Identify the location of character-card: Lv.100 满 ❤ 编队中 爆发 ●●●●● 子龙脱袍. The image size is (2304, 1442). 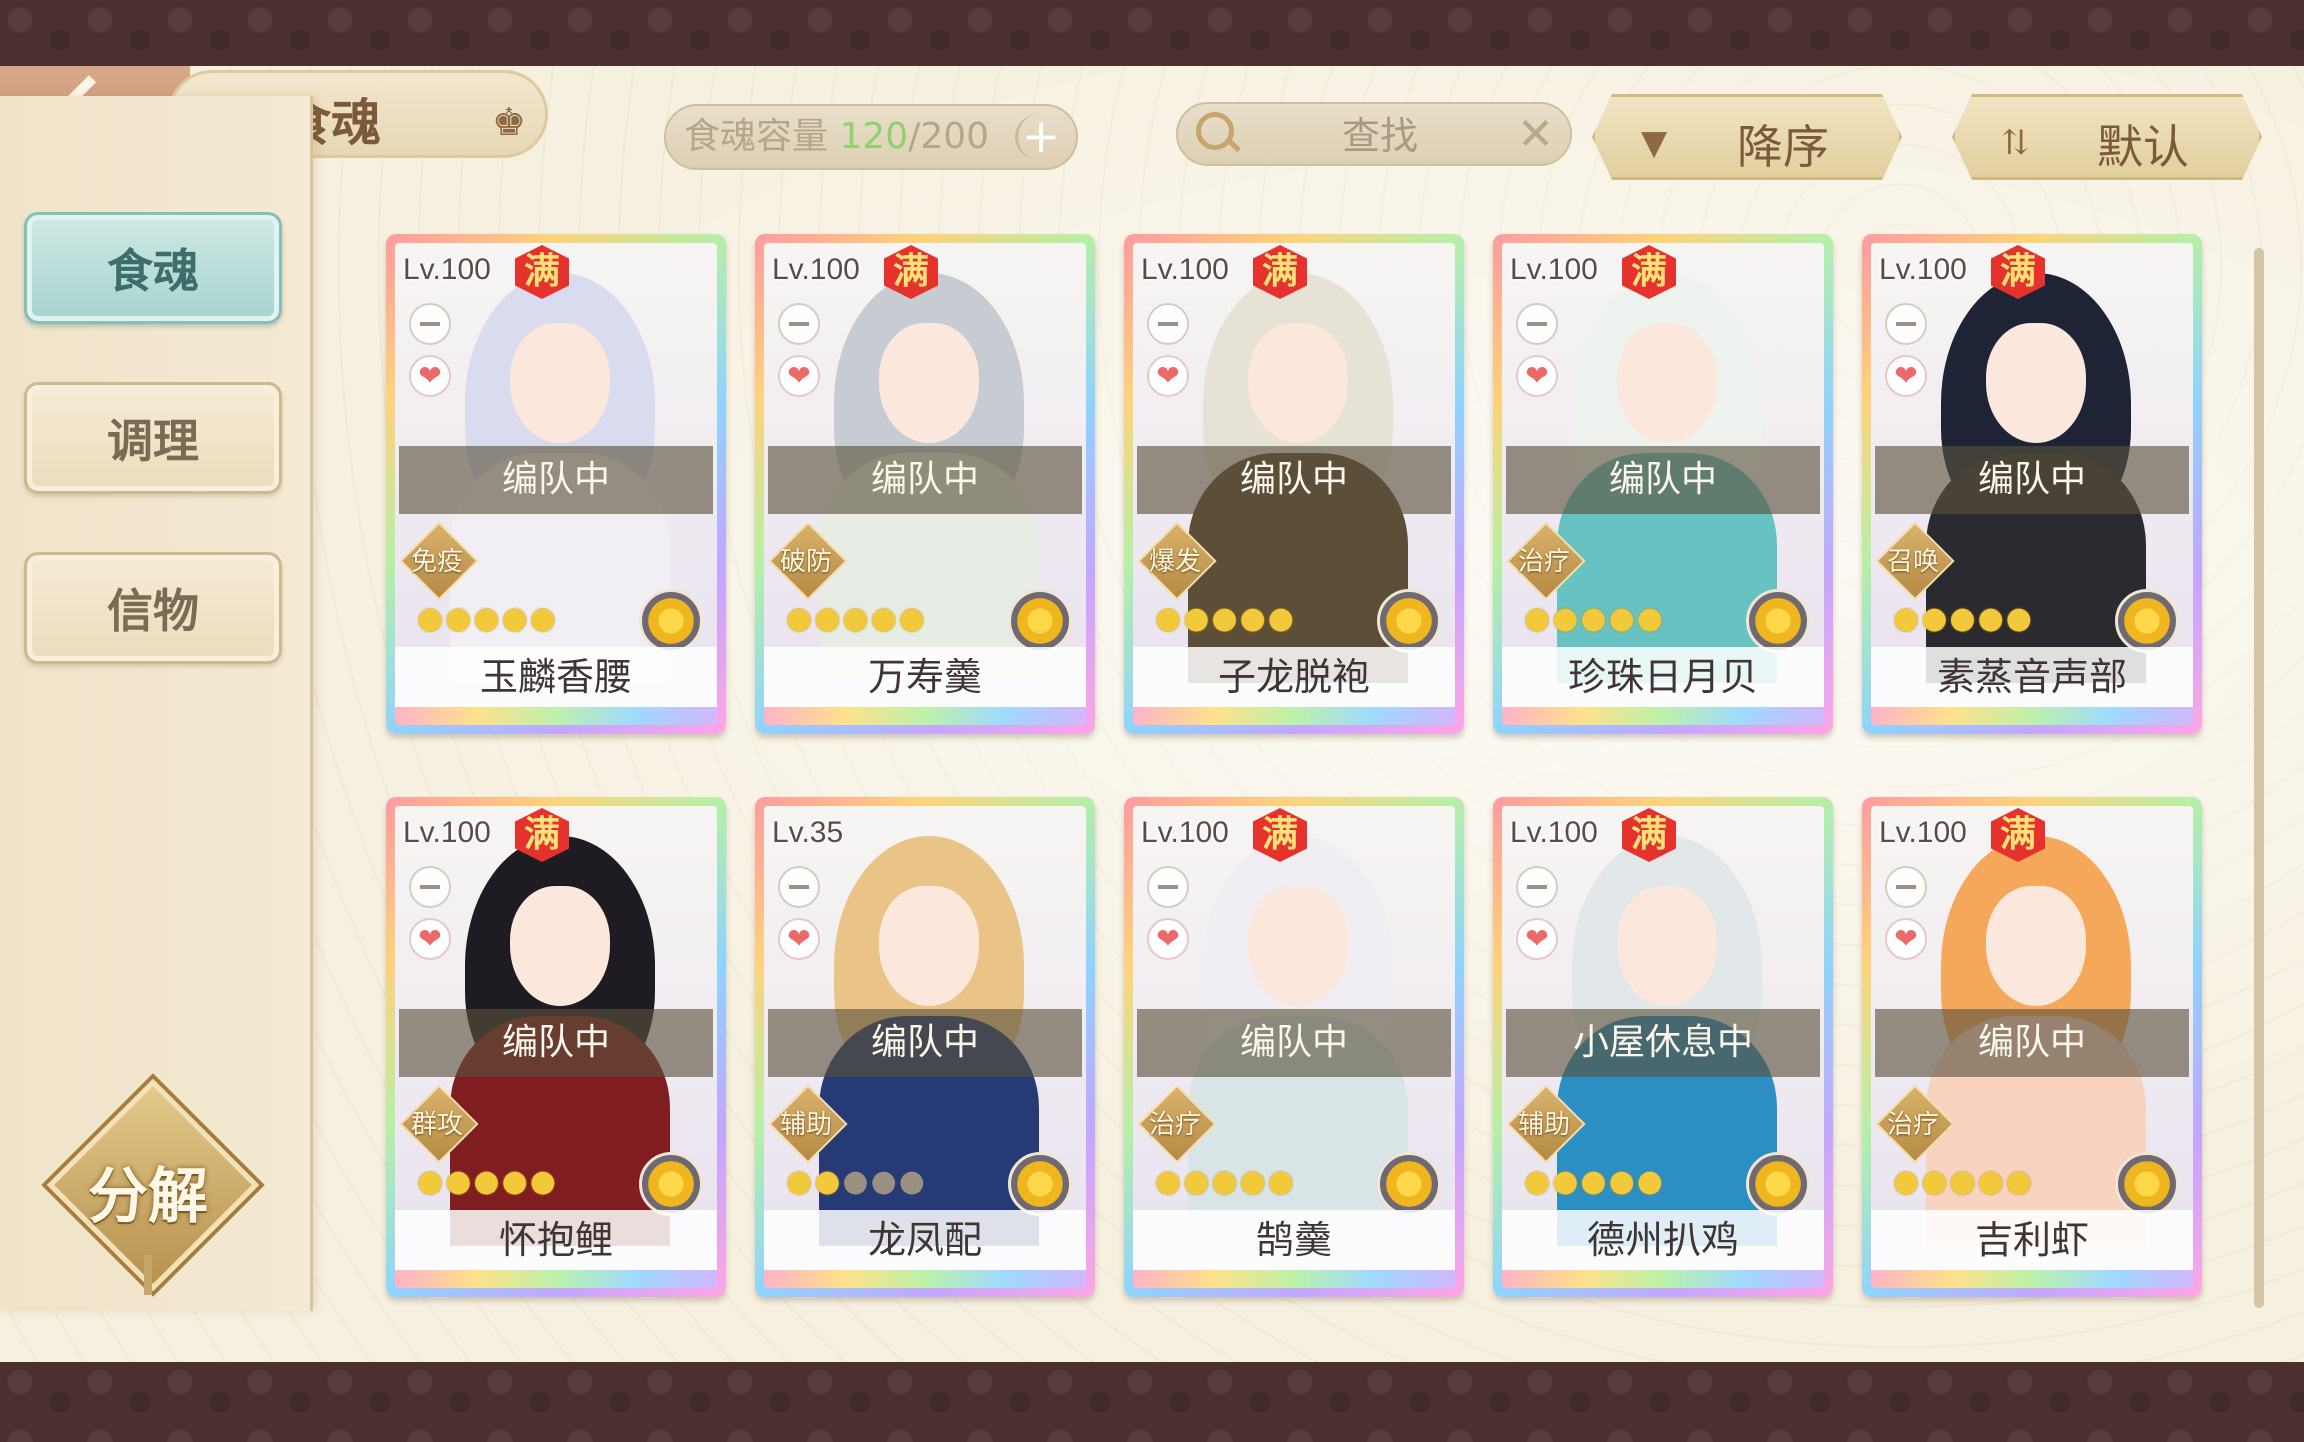
(1294, 484).